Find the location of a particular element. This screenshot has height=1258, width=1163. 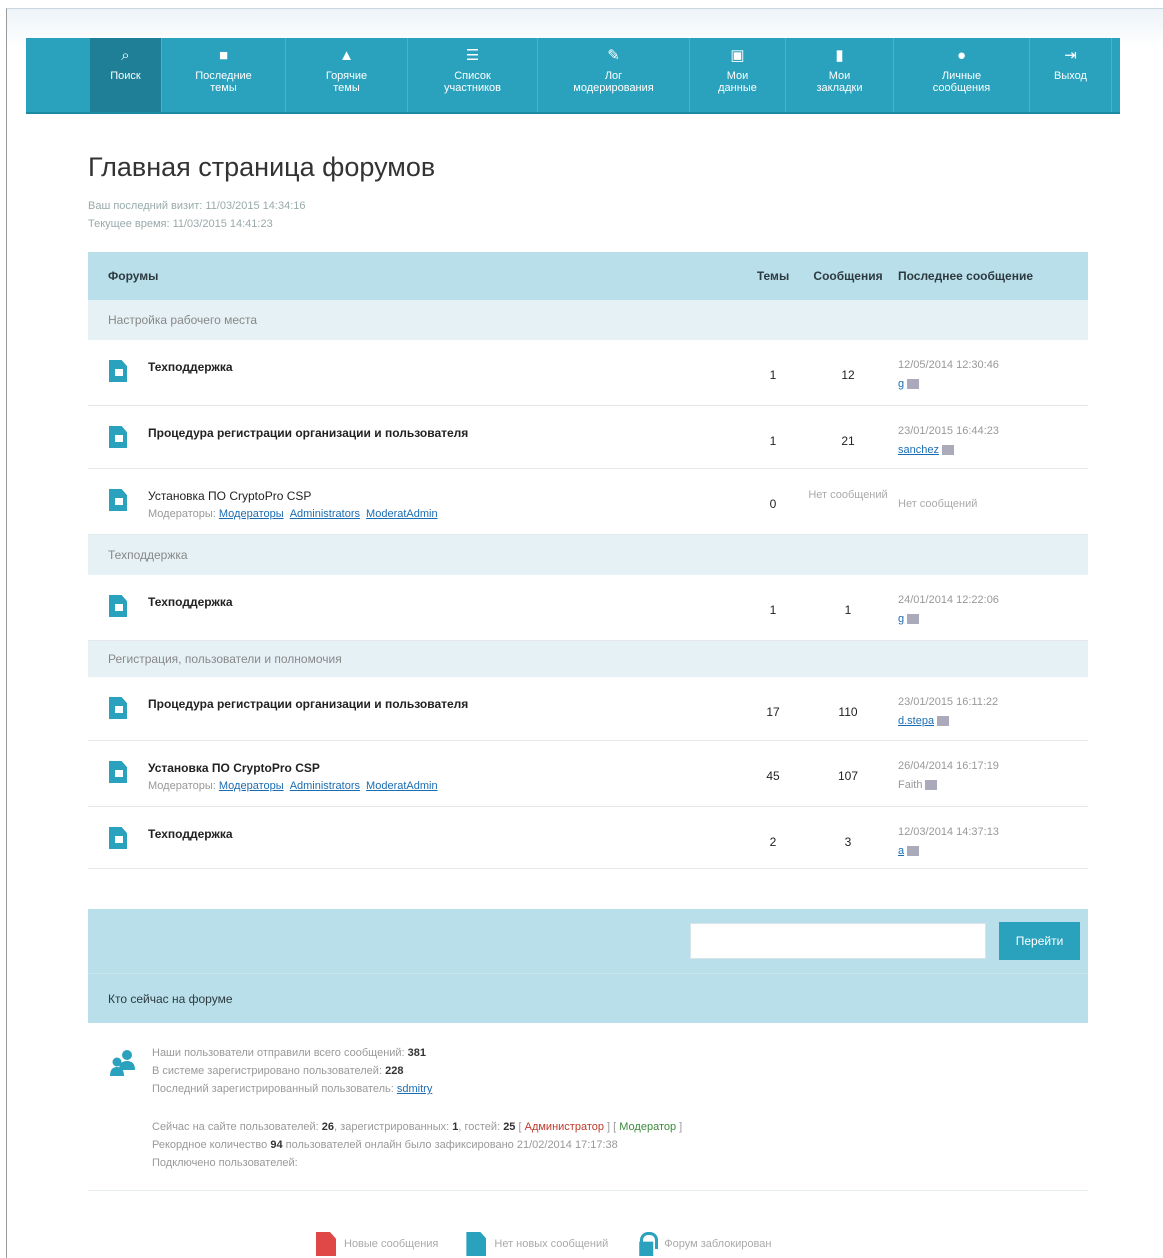

online-guests-label: , гостей: is located at coordinates (479, 1127).